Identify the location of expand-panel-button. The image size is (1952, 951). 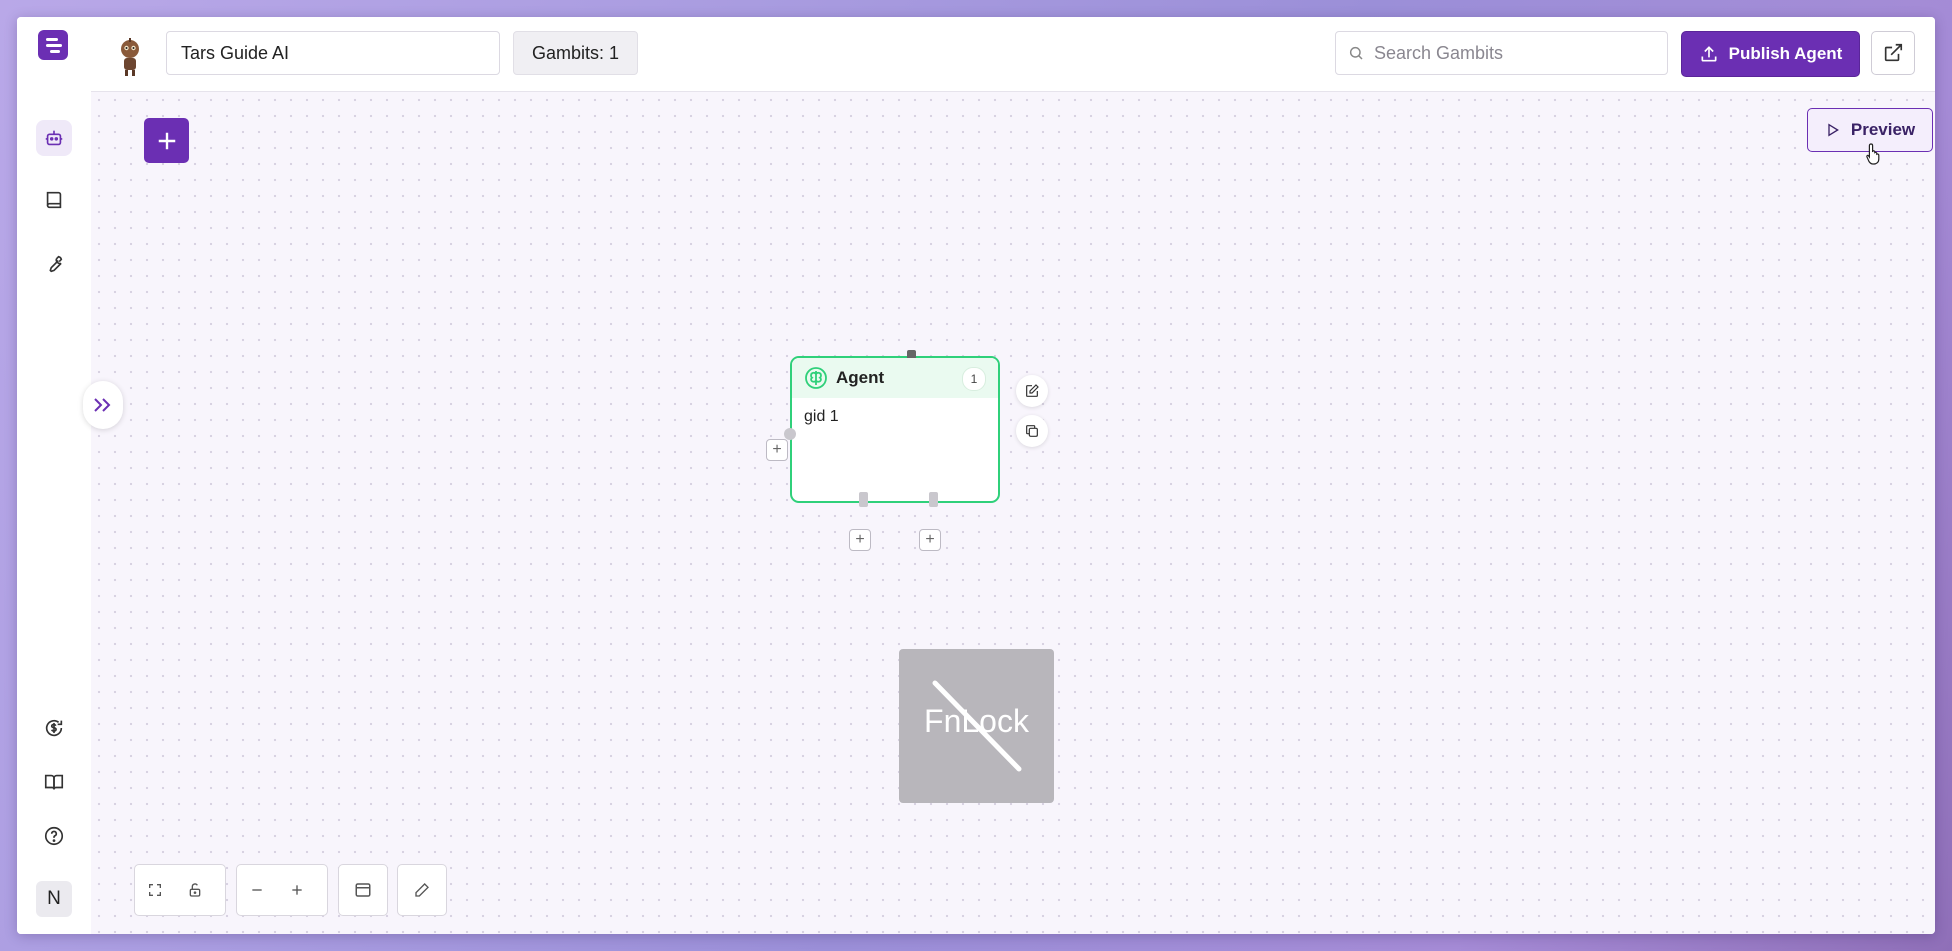
(103, 405).